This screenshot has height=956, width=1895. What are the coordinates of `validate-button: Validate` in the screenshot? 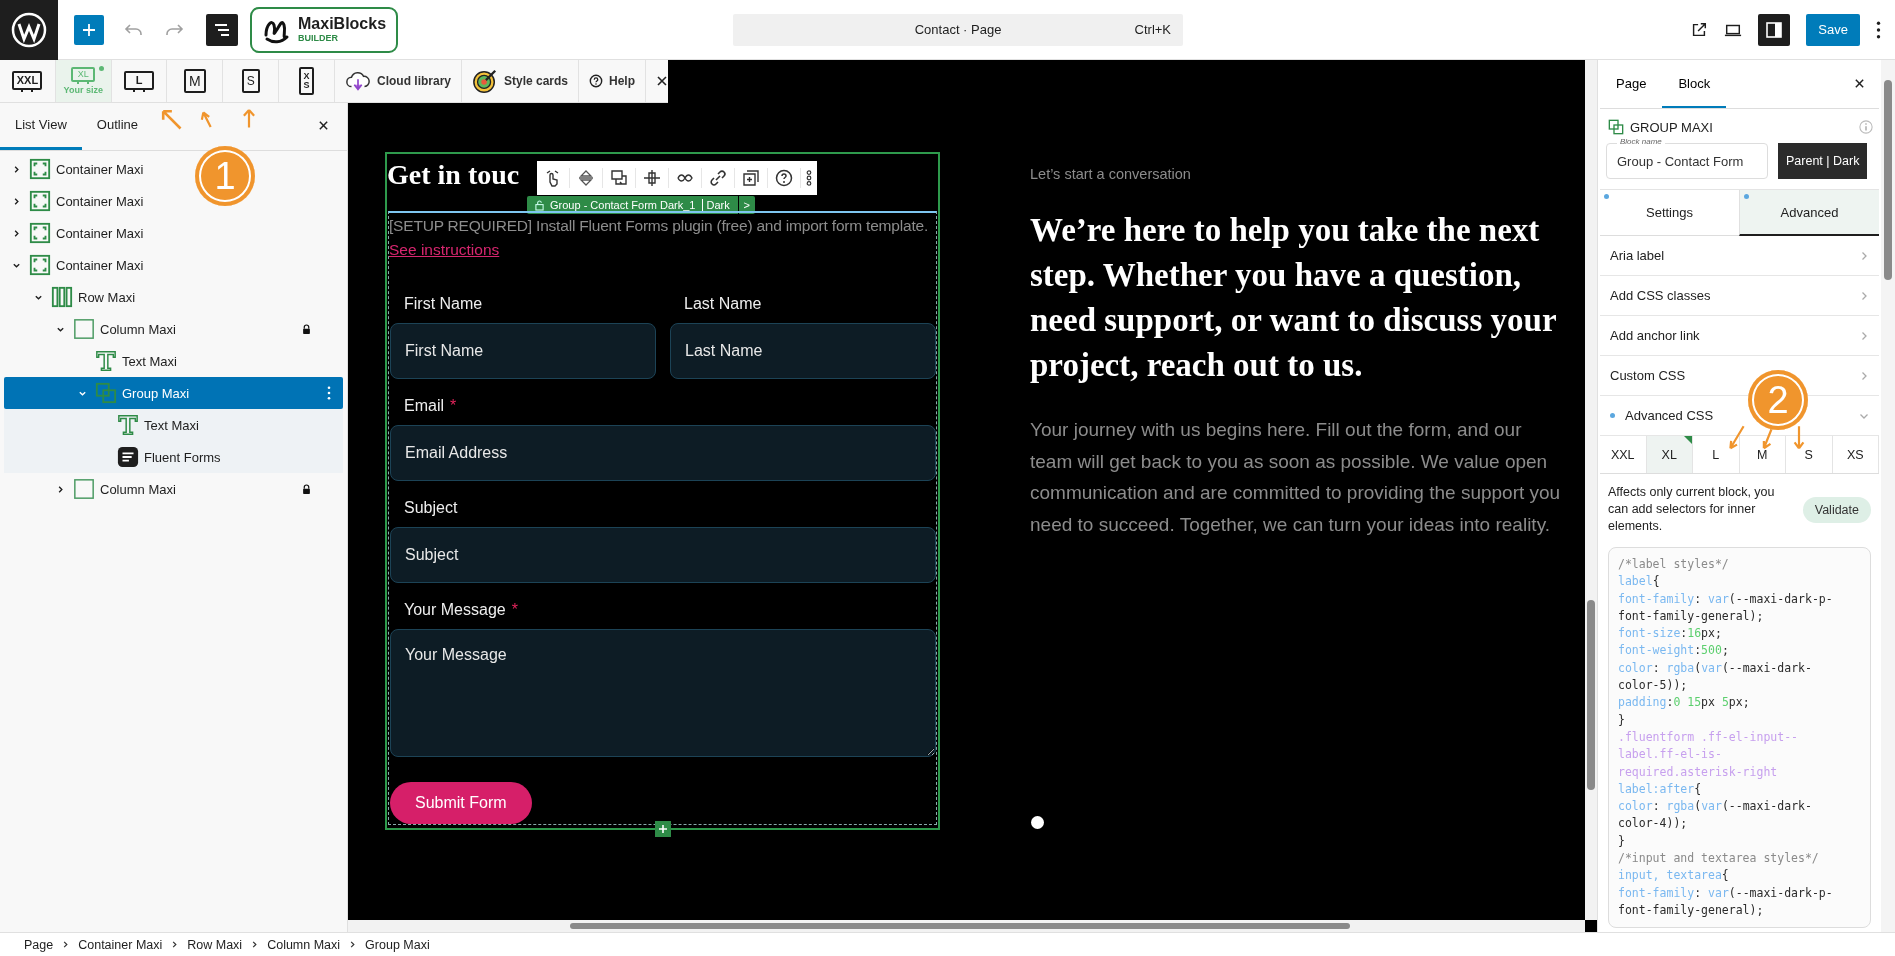 It's located at (1836, 509).